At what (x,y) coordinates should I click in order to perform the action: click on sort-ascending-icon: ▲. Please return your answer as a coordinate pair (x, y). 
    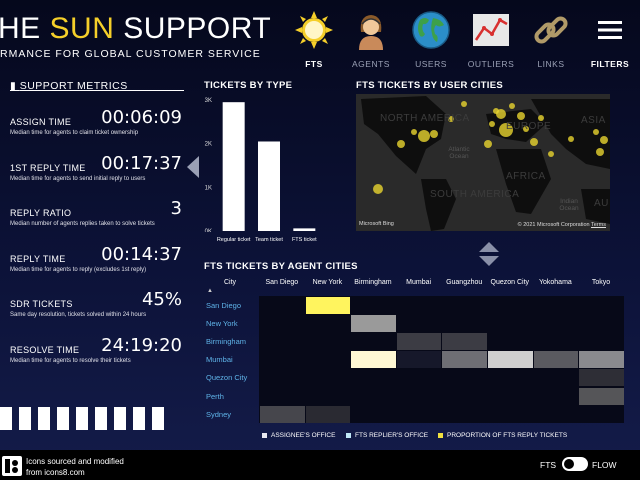
    Looking at the image, I should click on (210, 291).